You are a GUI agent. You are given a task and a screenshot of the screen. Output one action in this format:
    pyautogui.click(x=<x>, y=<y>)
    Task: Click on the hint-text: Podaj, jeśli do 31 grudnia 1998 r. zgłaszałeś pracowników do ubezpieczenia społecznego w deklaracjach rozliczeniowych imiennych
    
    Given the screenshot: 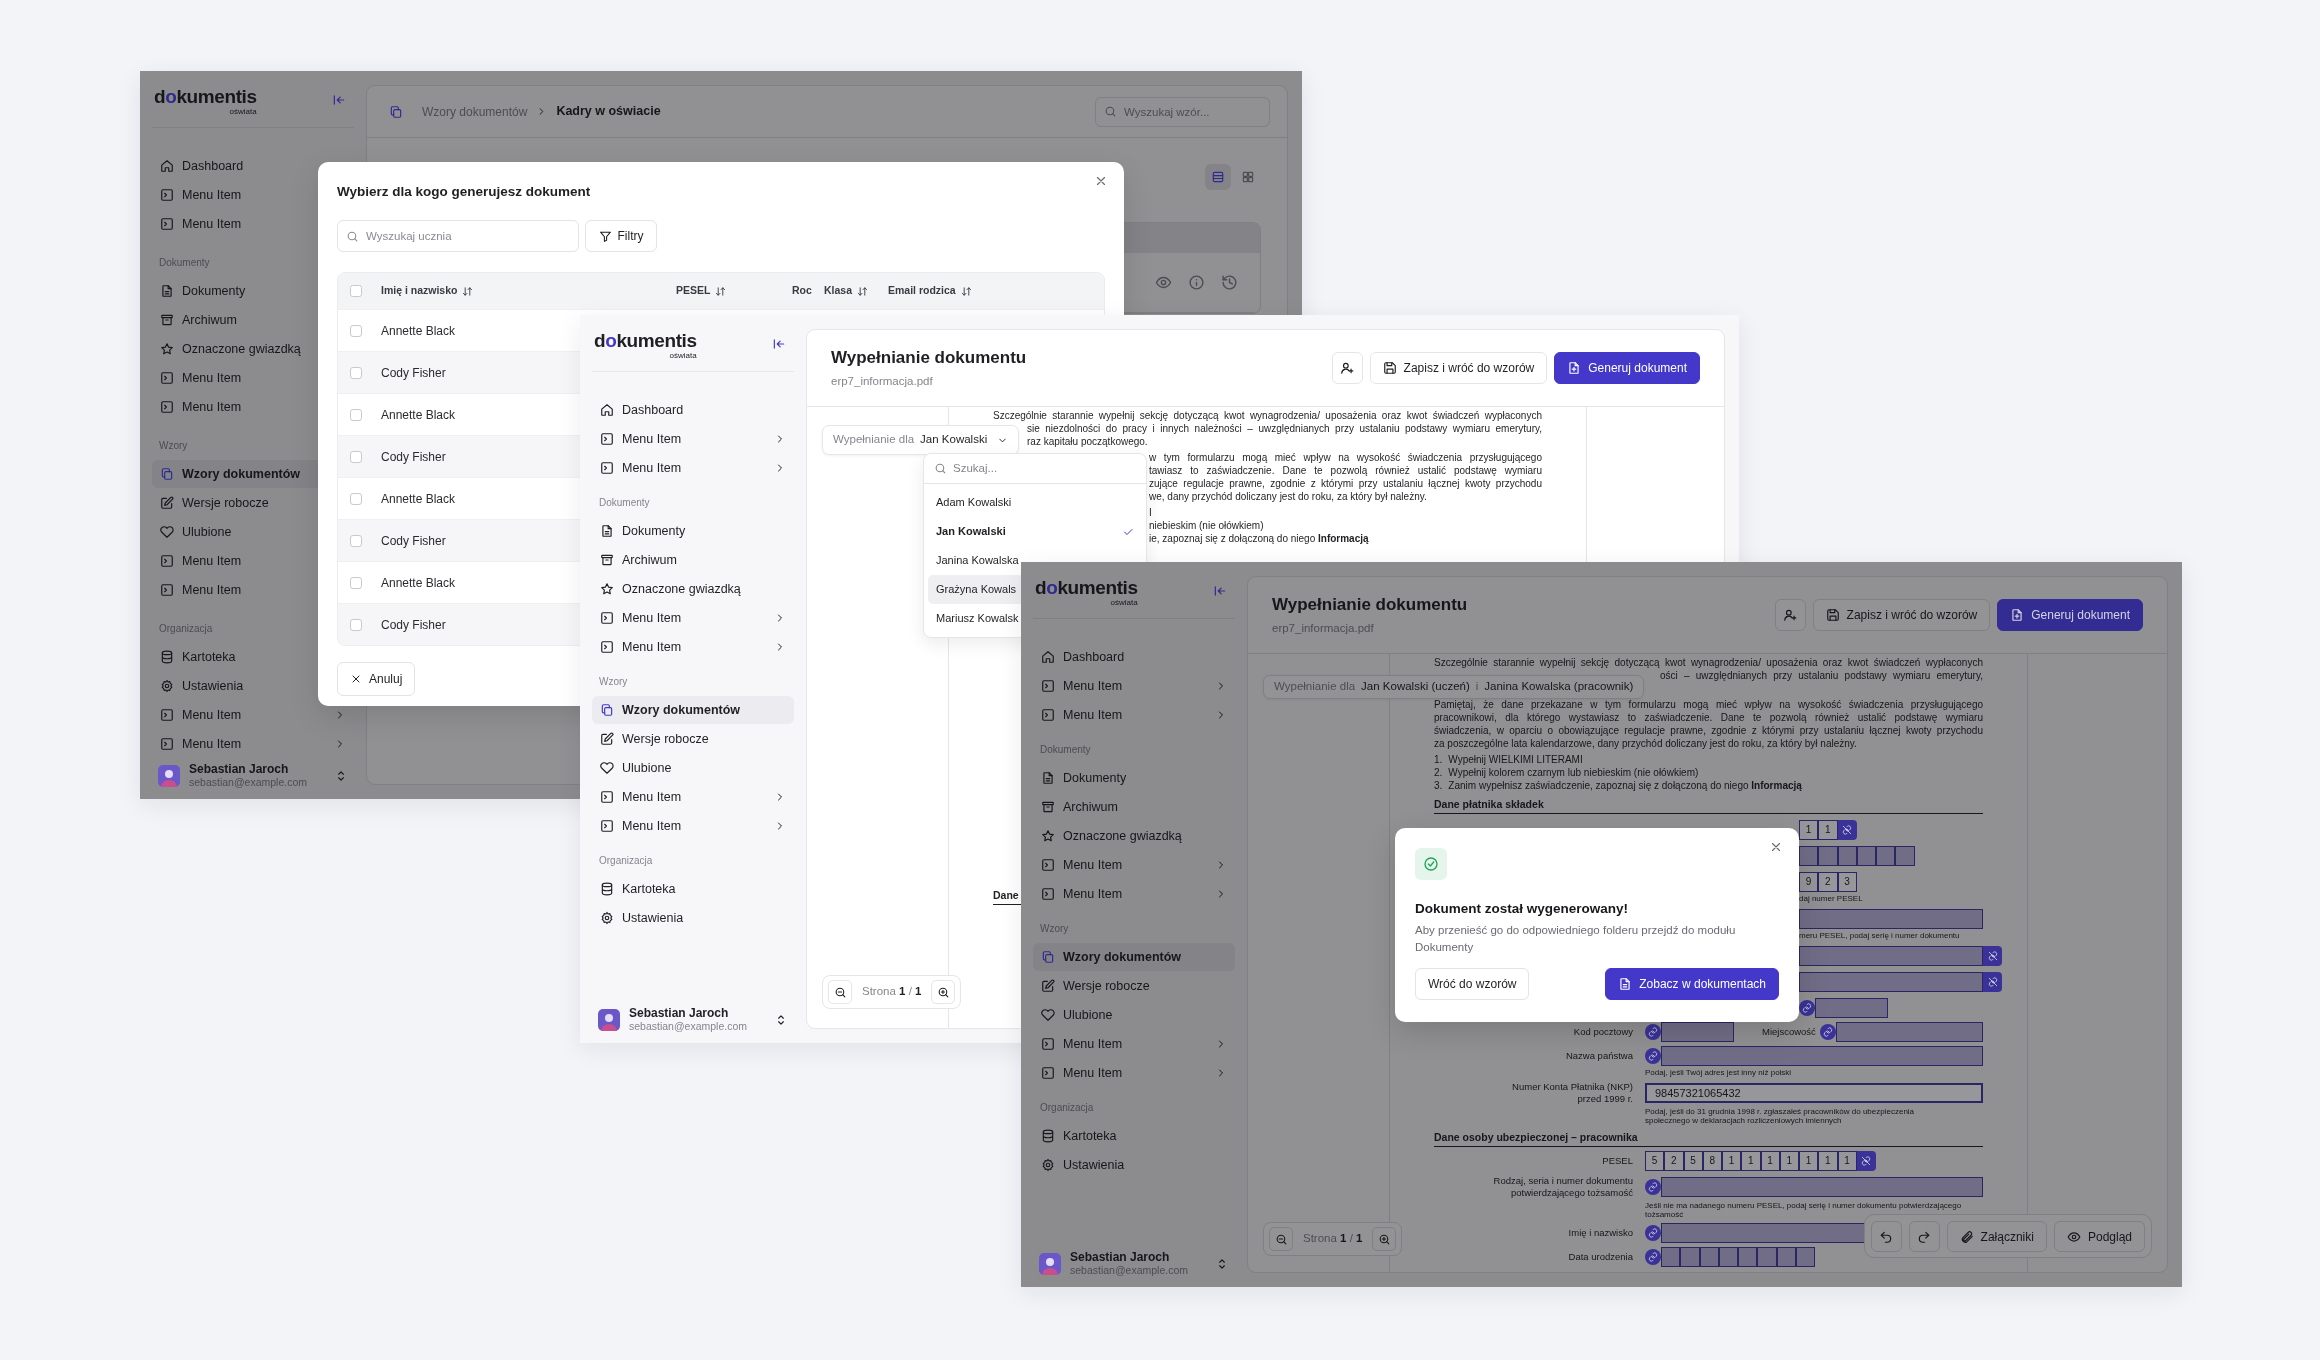 What is the action you would take?
    pyautogui.click(x=1780, y=1116)
    